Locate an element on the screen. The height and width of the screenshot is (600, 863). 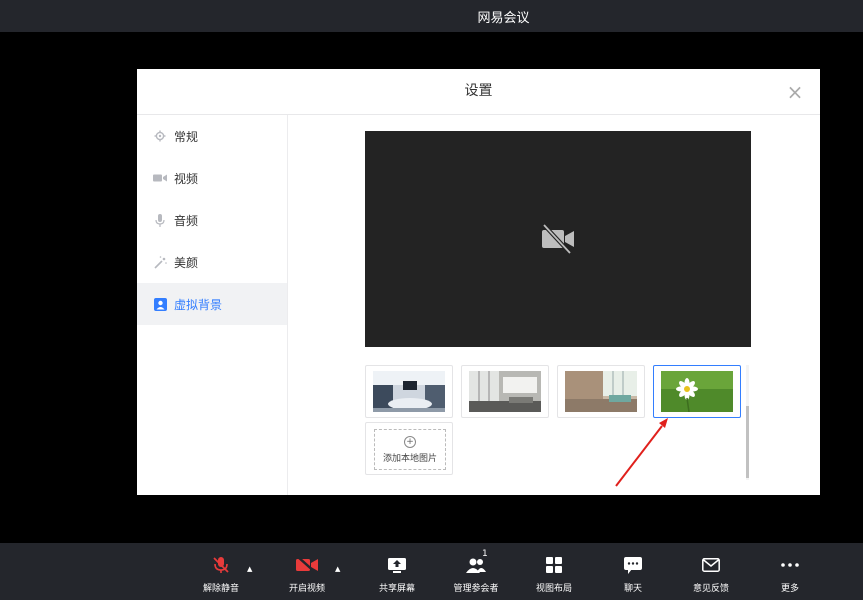
sidebar-item-label: 美颜 is located at coordinates (186, 262).